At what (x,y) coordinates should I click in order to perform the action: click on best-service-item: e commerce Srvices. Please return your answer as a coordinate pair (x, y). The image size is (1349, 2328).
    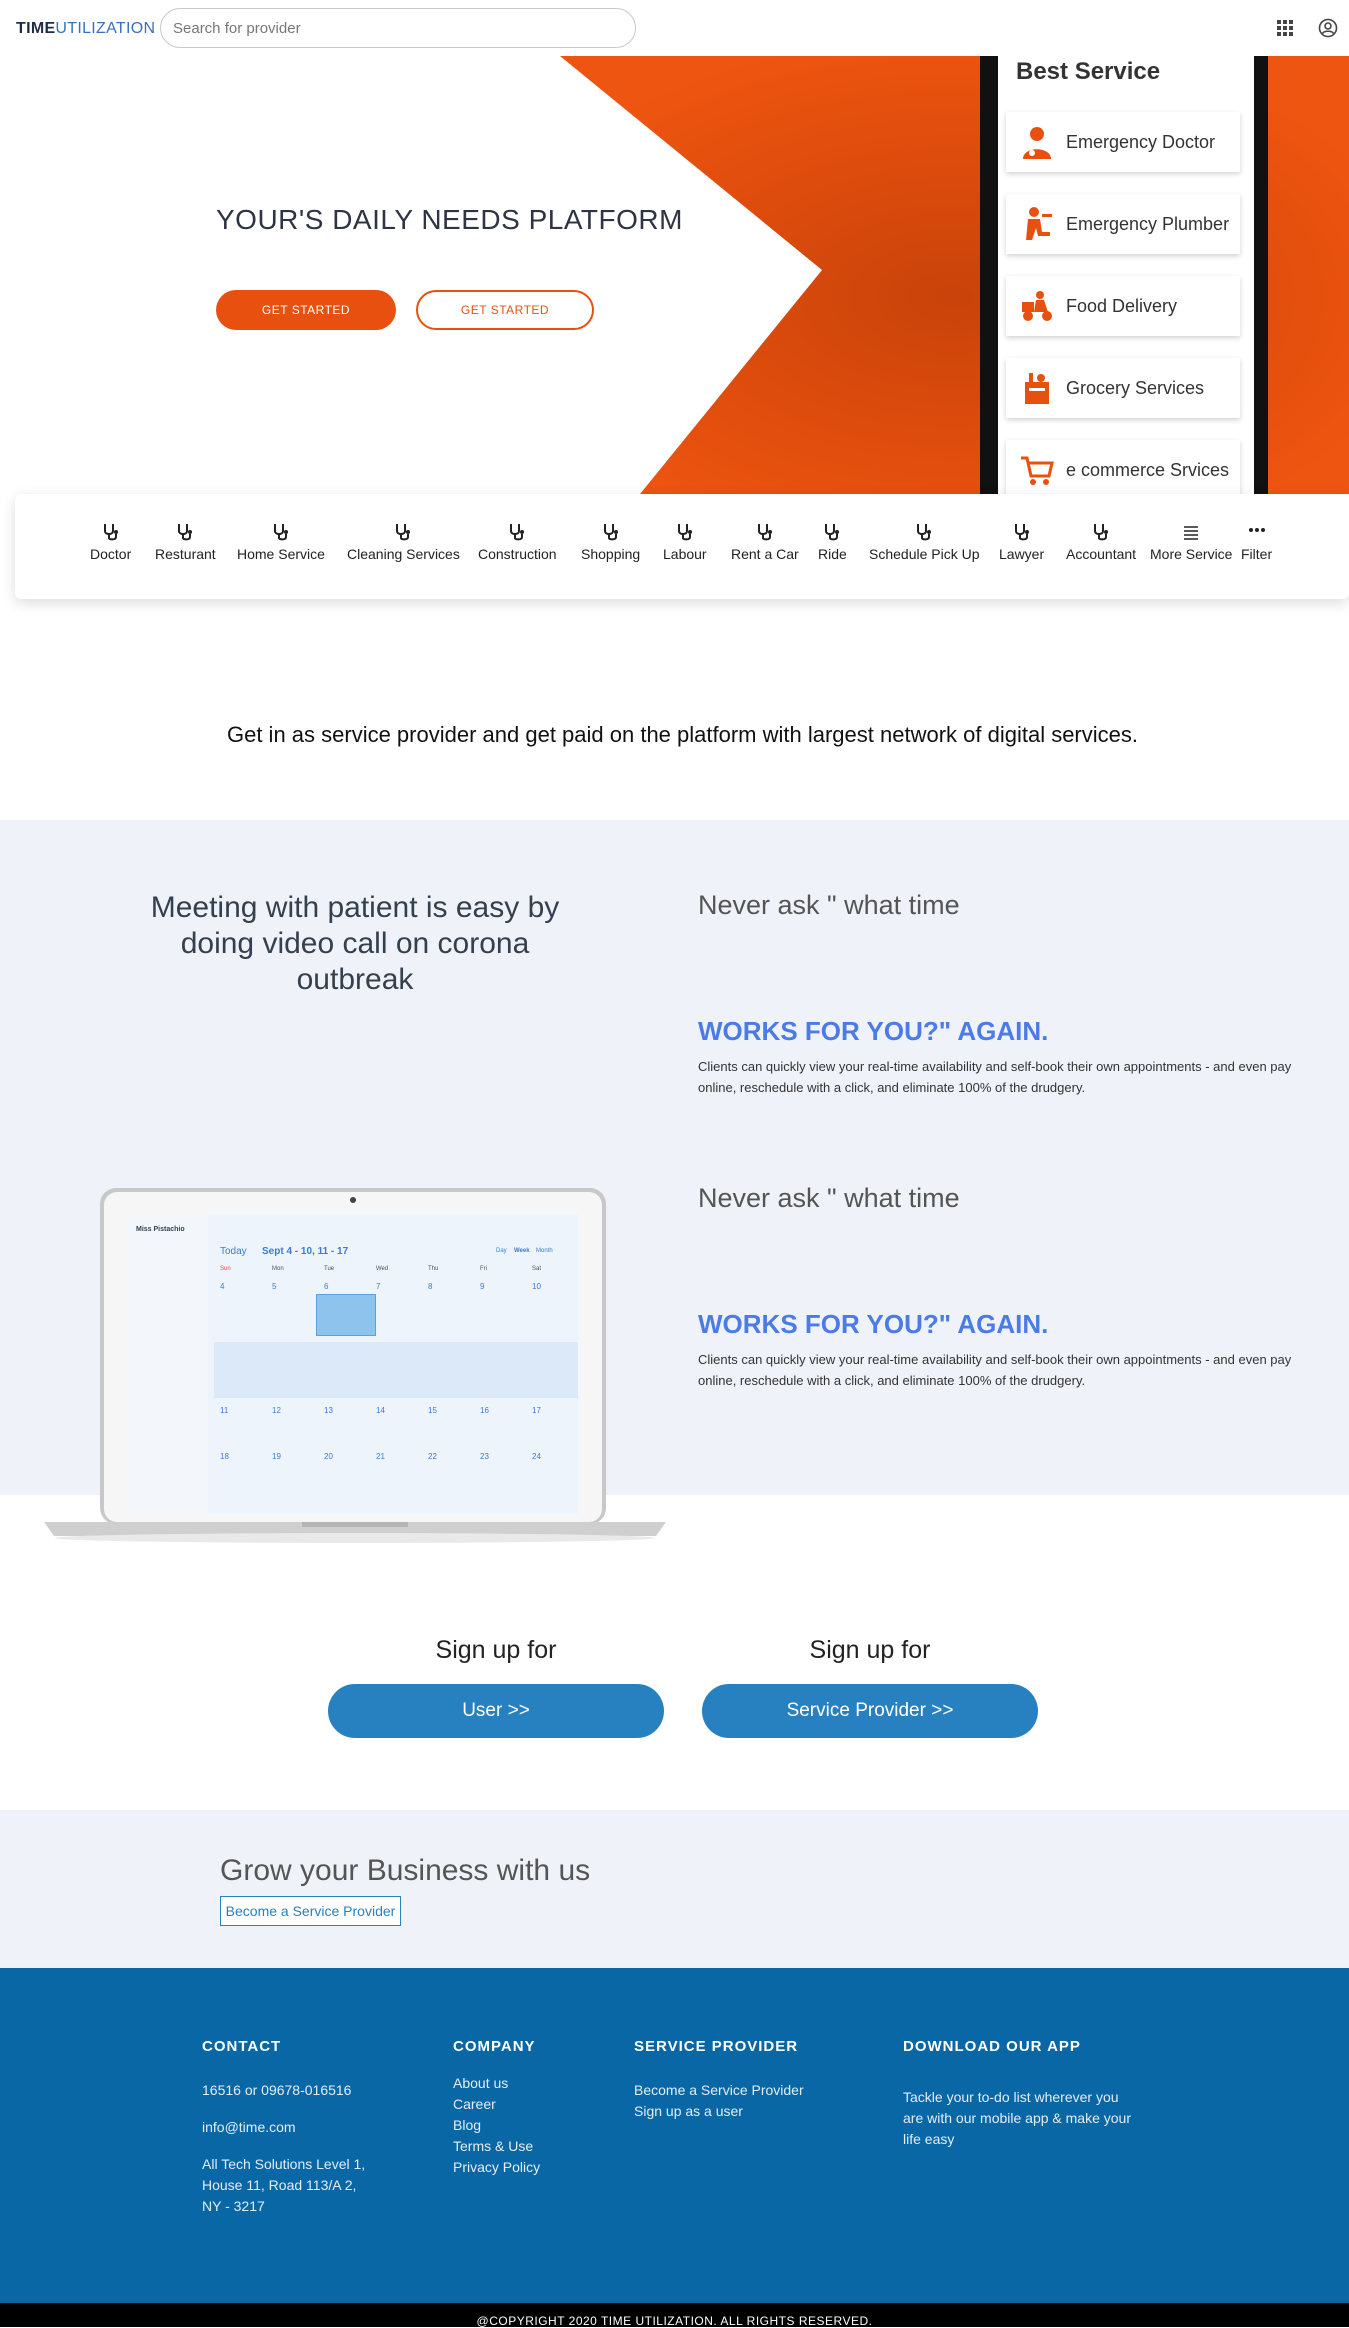
    Looking at the image, I should click on (1123, 467).